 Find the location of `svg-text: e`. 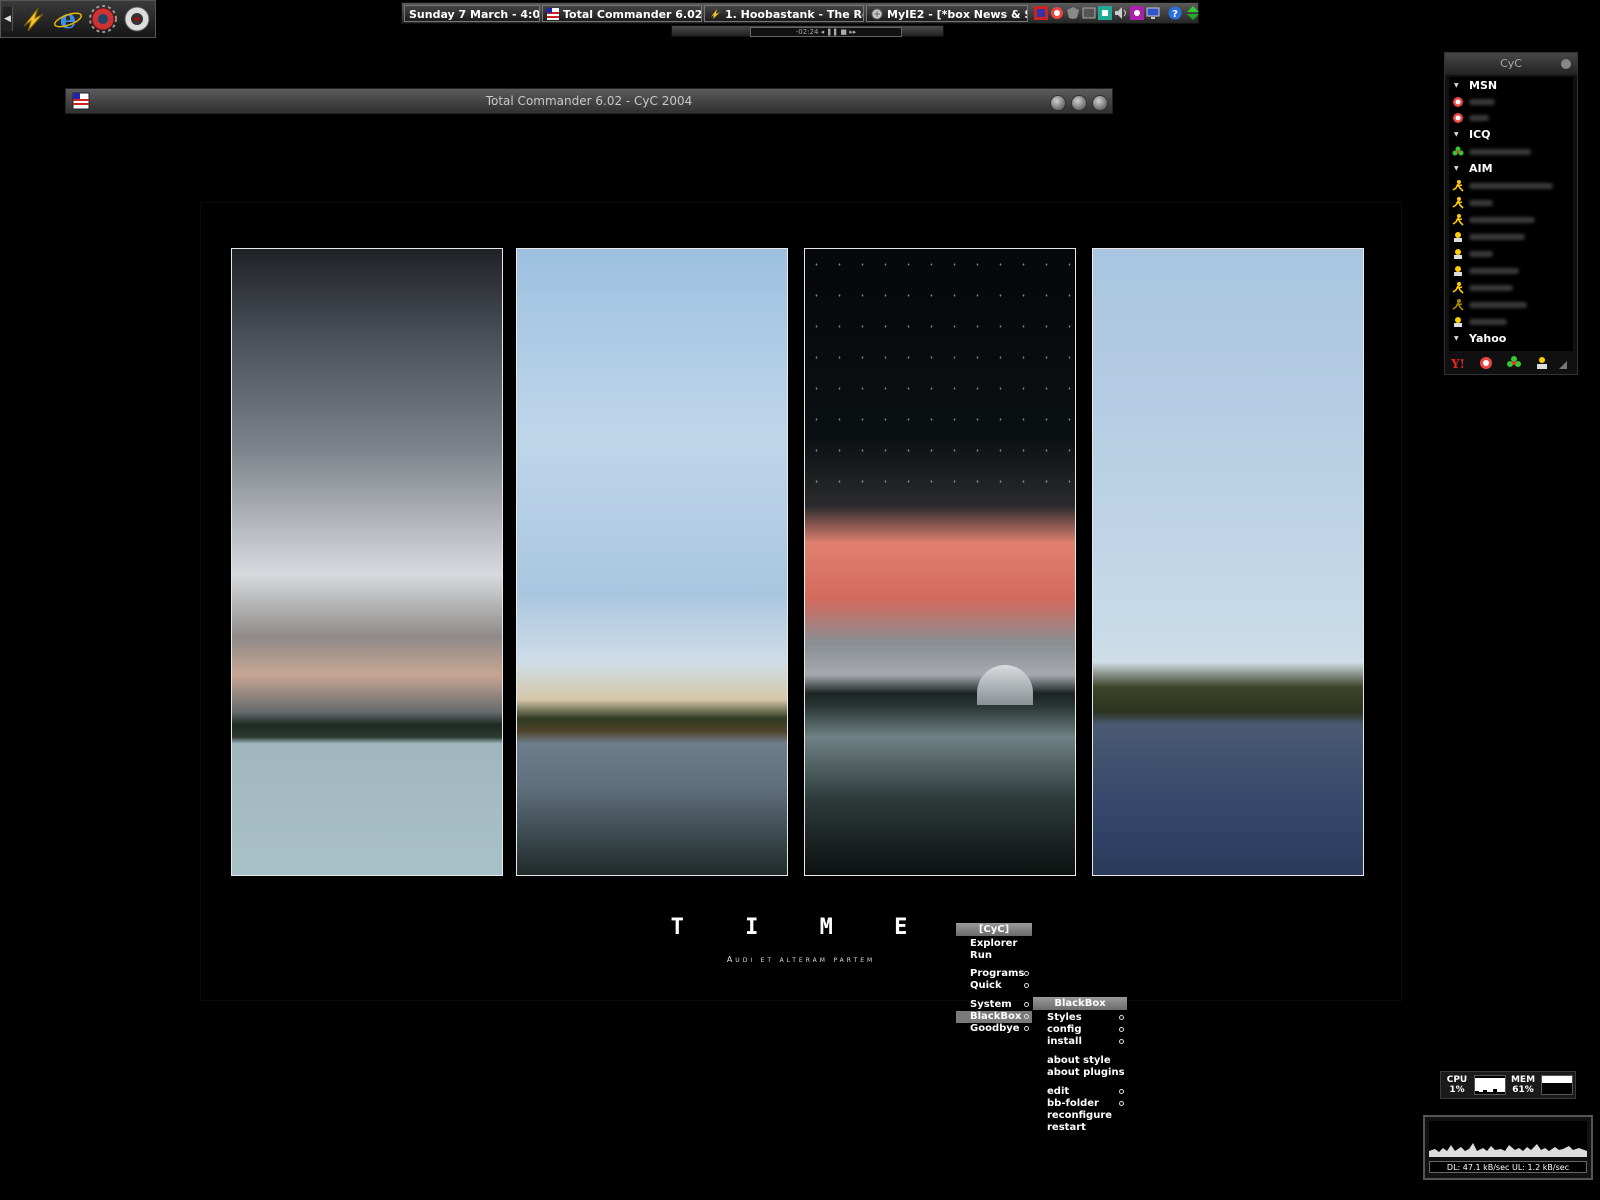

svg-text: e is located at coordinates (68, 19).